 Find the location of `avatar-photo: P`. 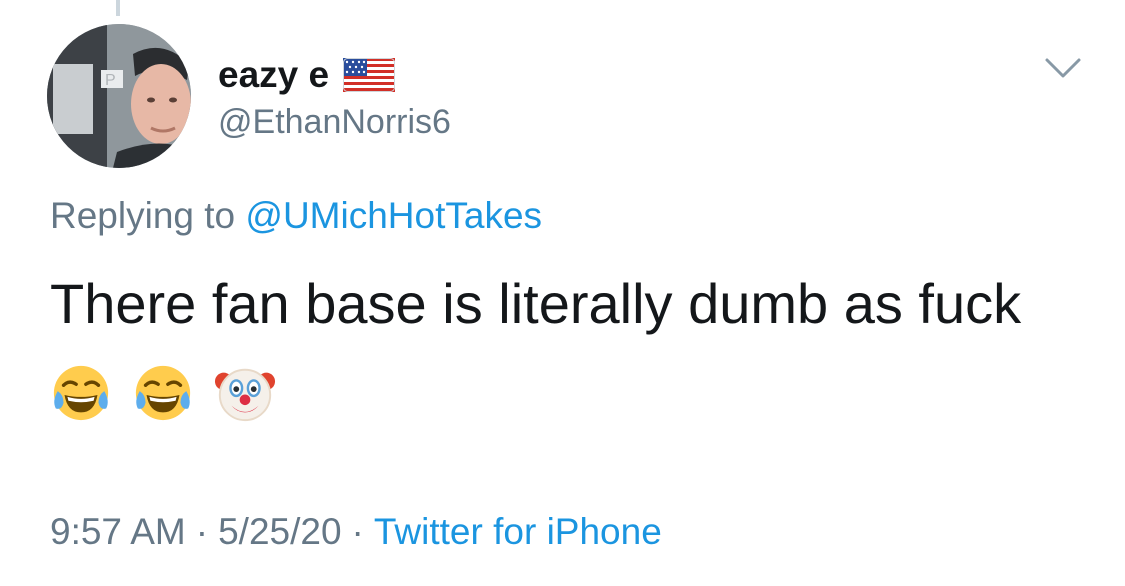

avatar-photo: P is located at coordinates (119, 96).